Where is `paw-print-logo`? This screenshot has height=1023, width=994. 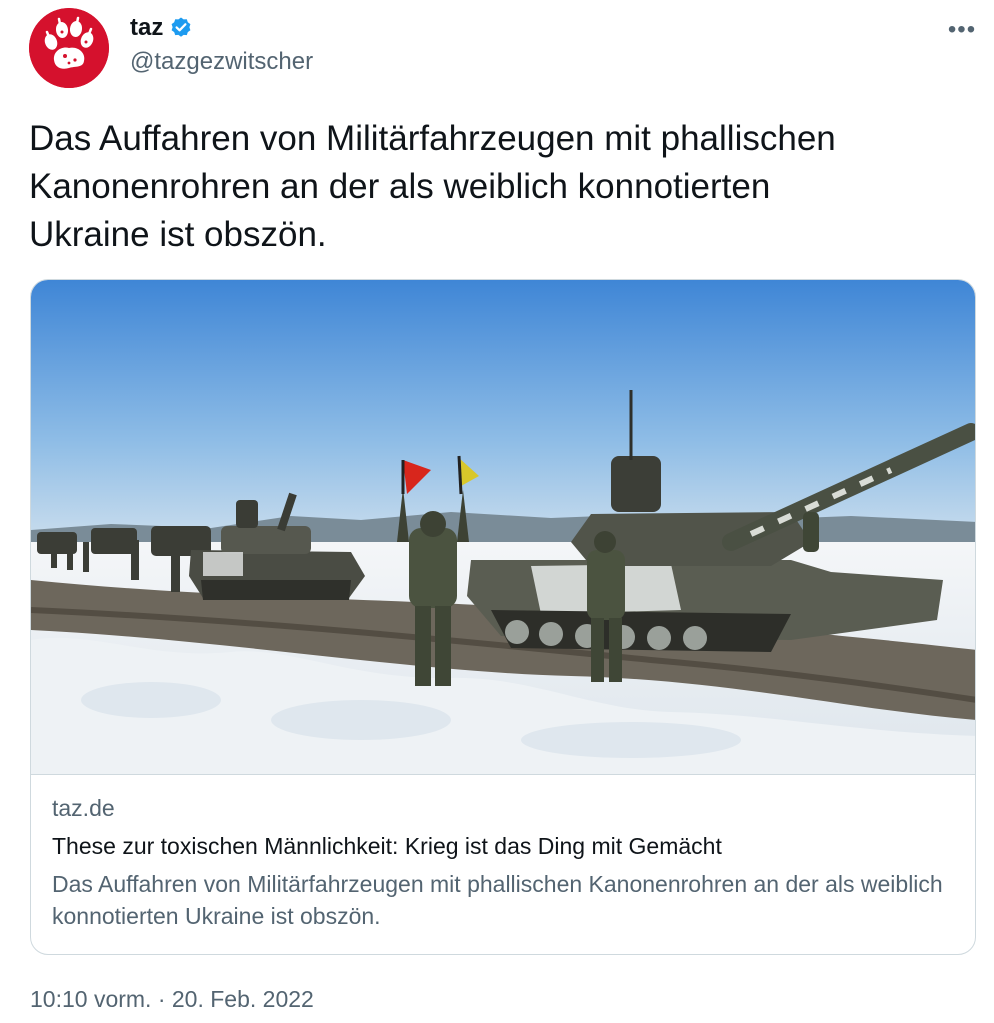
paw-print-logo is located at coordinates (69, 48).